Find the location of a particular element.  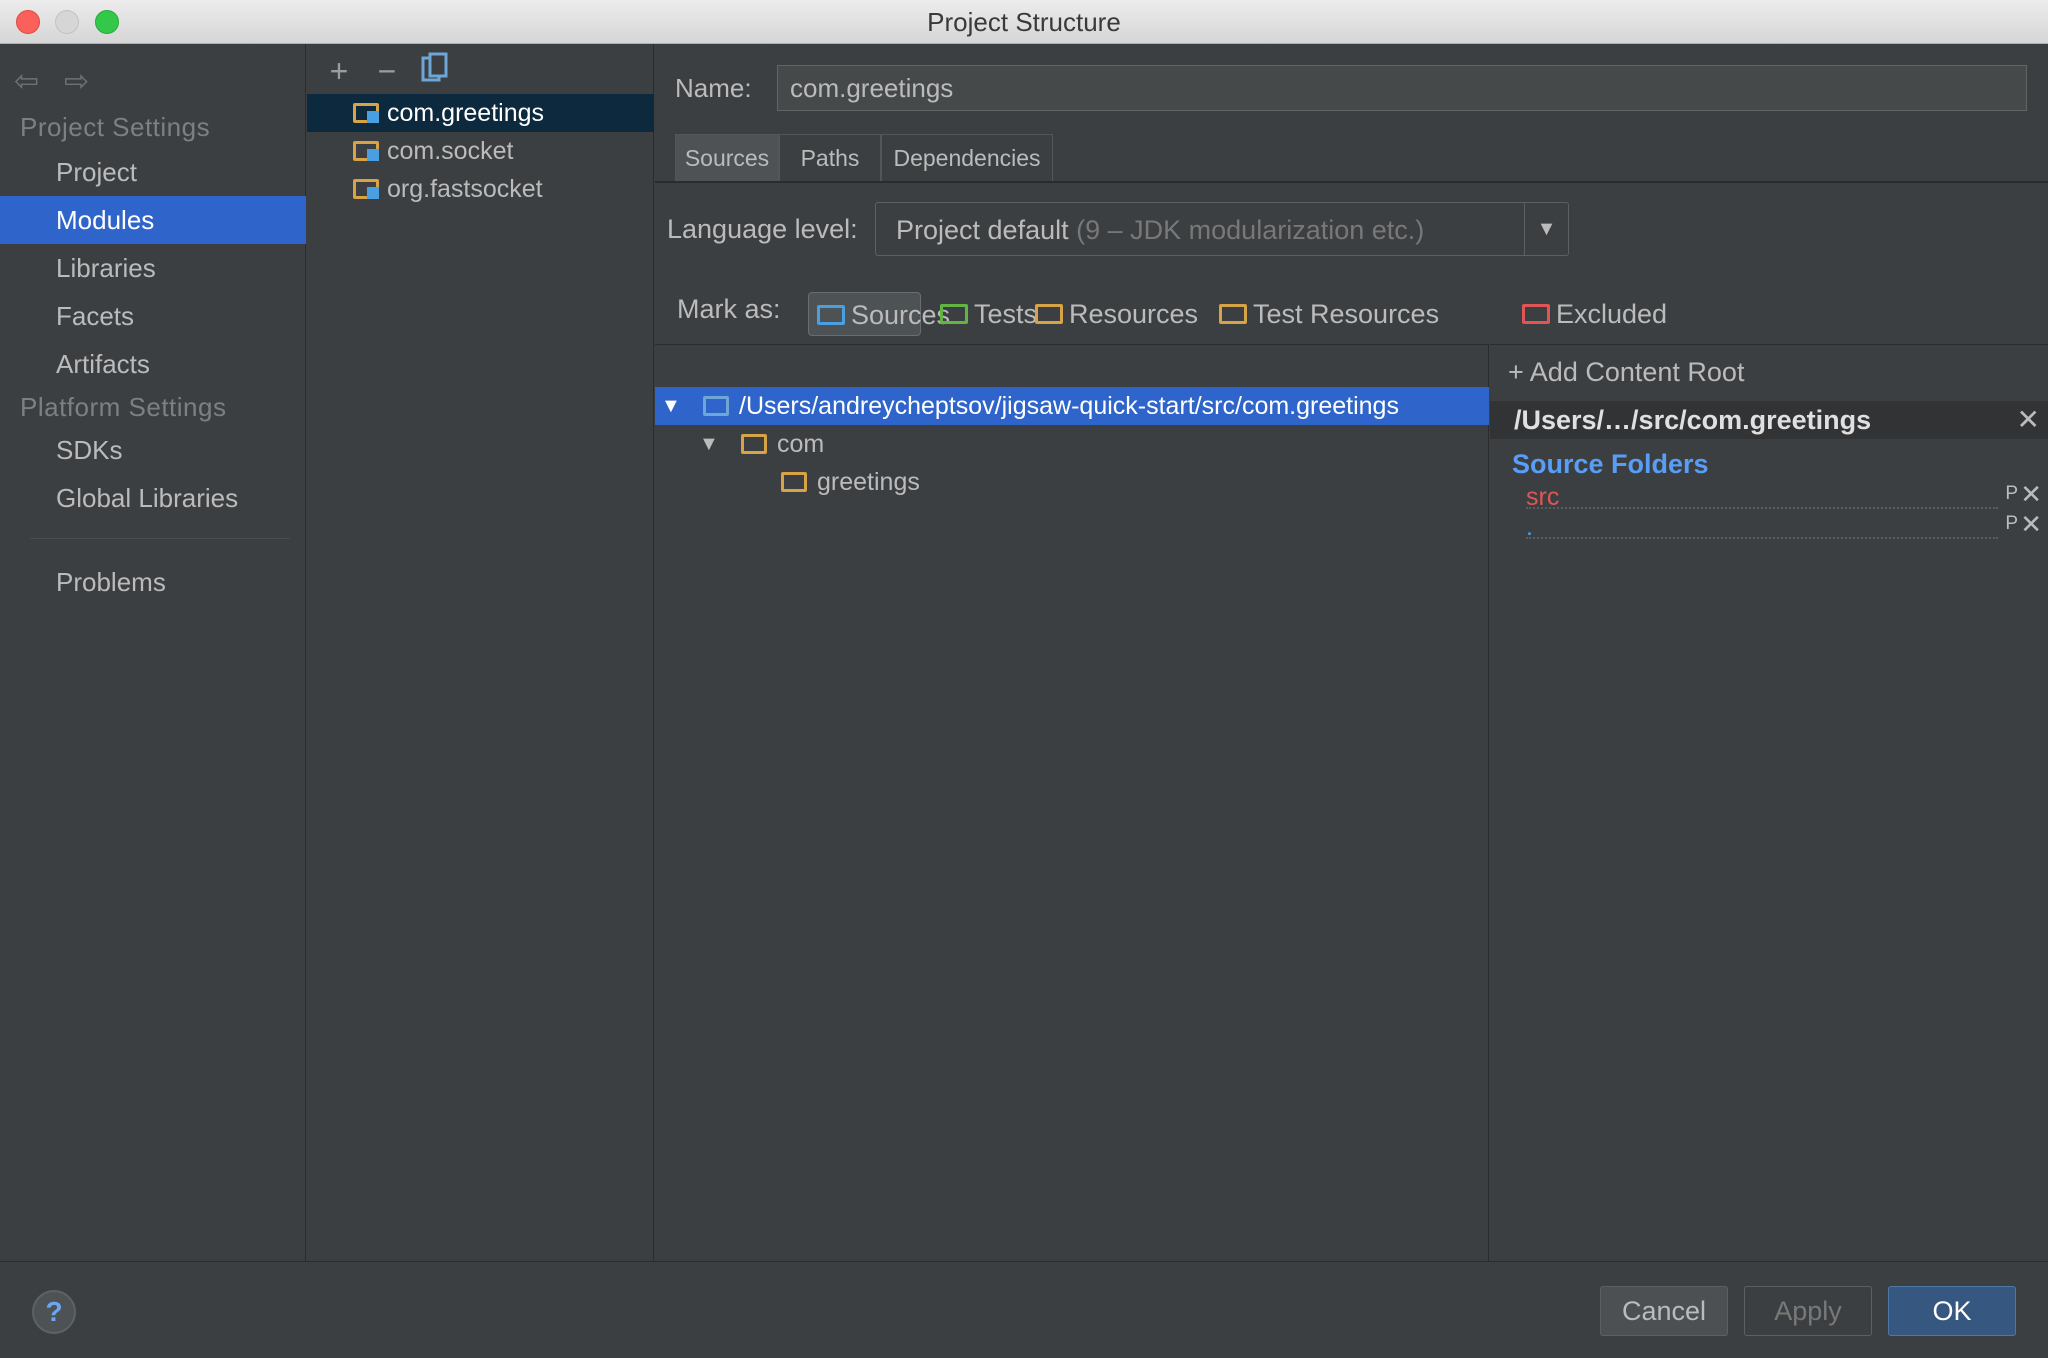

cancel-button: Cancel is located at coordinates (1664, 1311).